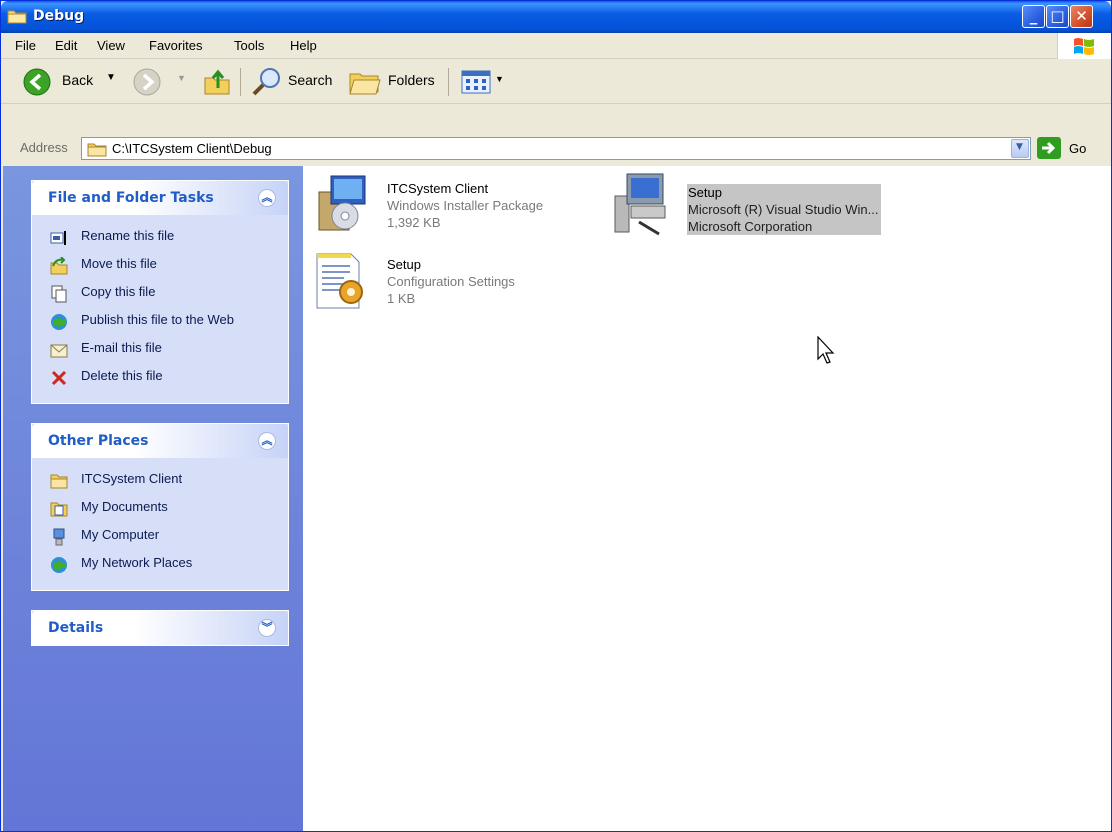  I want to click on close-button: ✕, so click(1081, 16).